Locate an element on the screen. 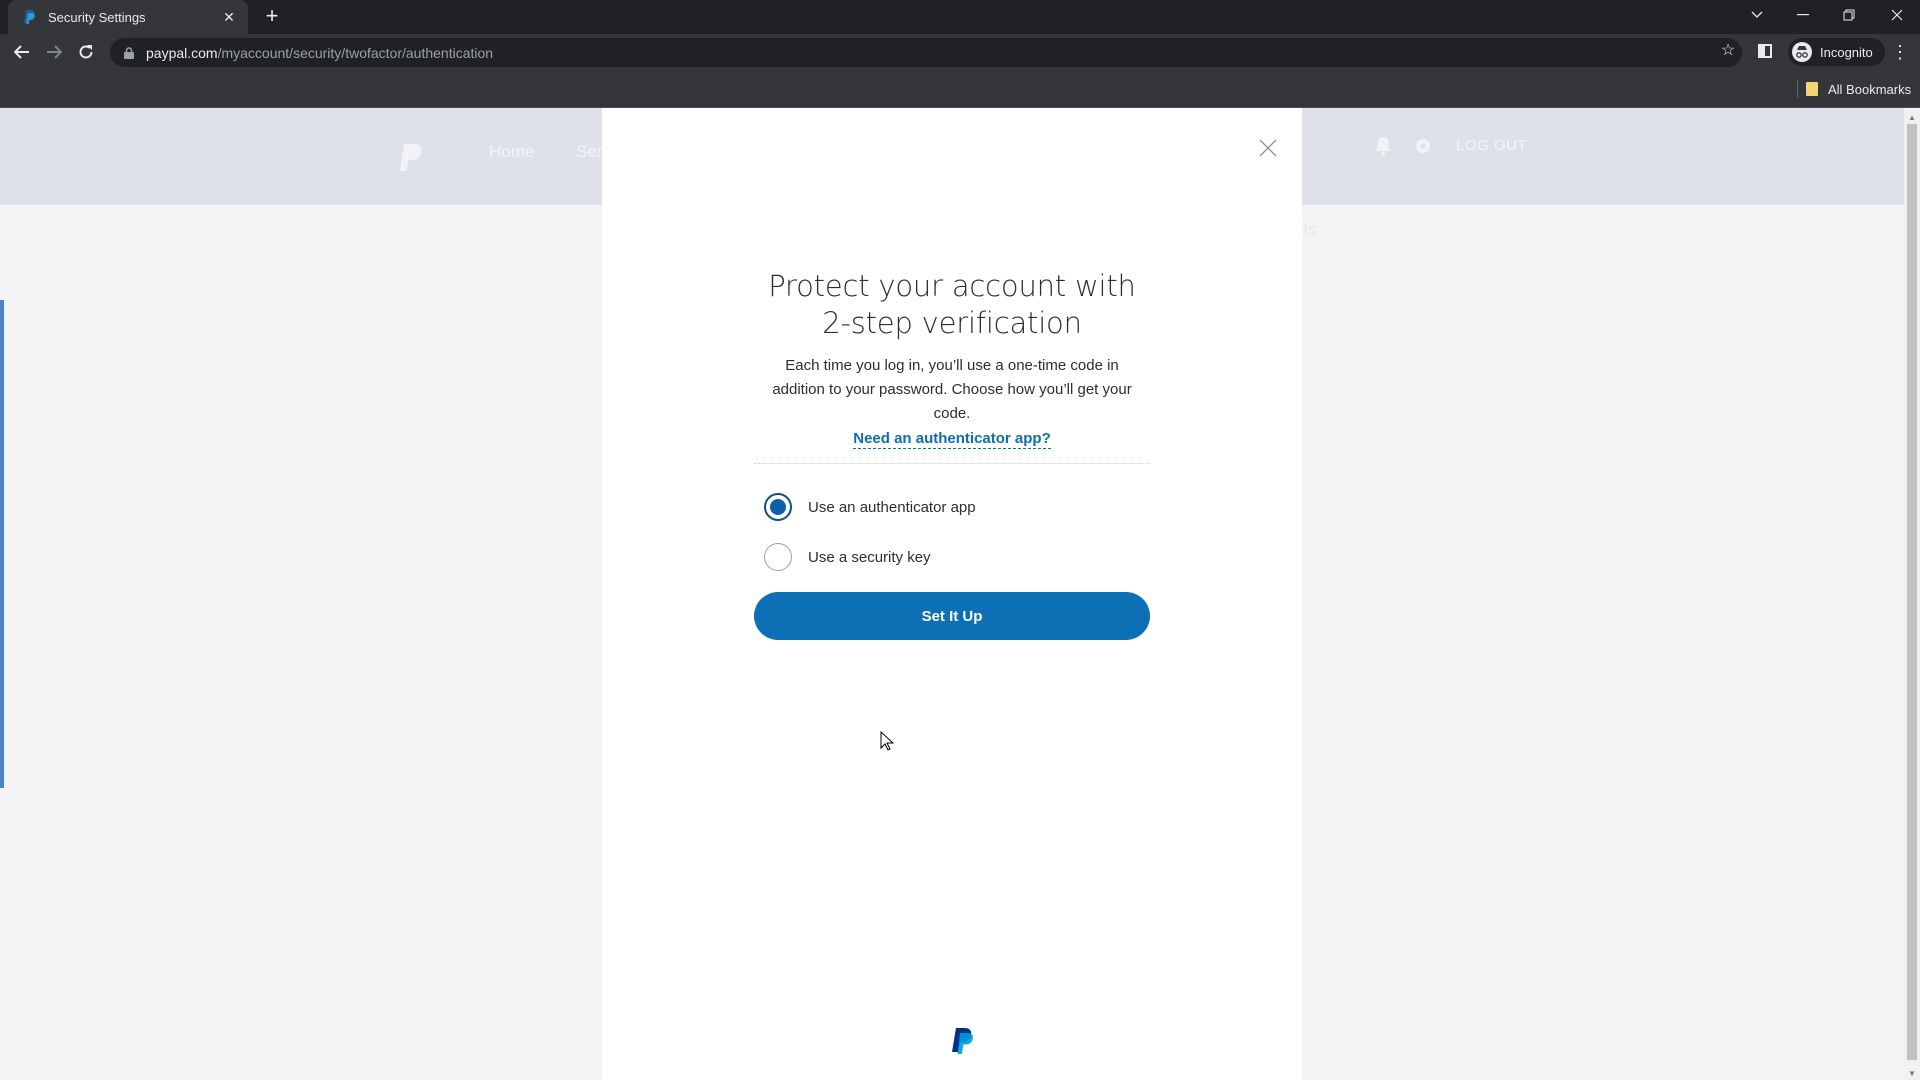  logout-link: LOG OUT is located at coordinates (1491, 145).